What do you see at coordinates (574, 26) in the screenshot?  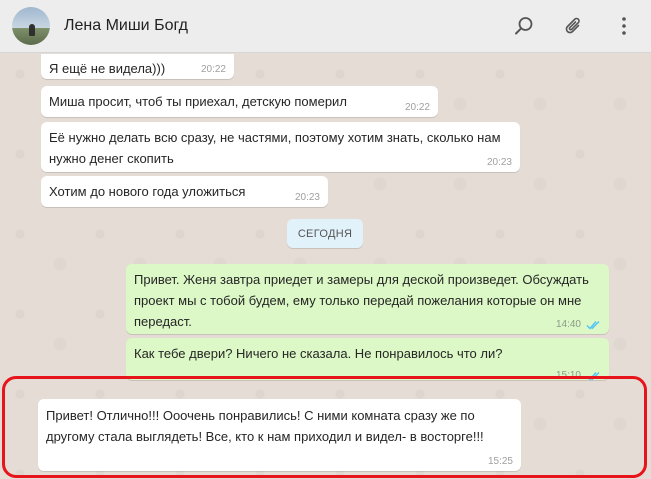 I see `paperclip-icon` at bounding box center [574, 26].